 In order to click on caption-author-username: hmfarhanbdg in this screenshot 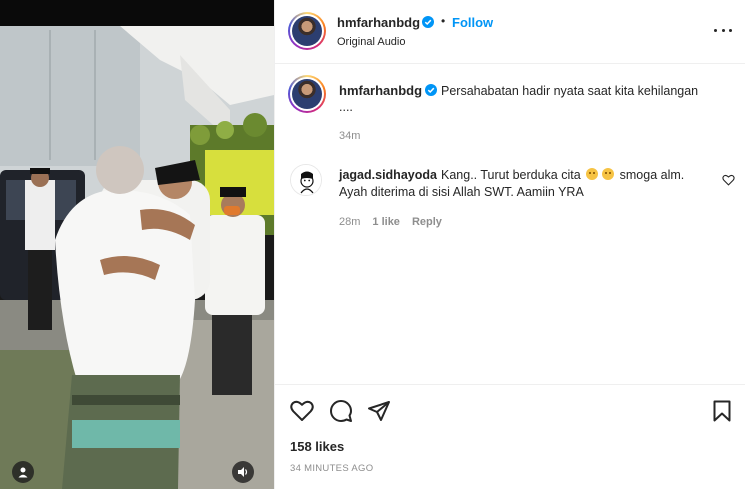, I will do `click(380, 90)`.